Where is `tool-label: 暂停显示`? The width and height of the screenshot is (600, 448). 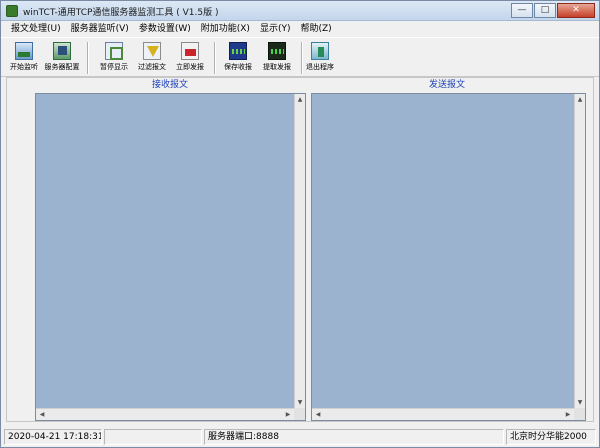
tool-label: 暂停显示 is located at coordinates (114, 67).